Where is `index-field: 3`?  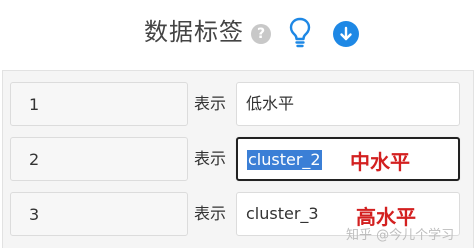
index-field: 3 is located at coordinates (99, 214).